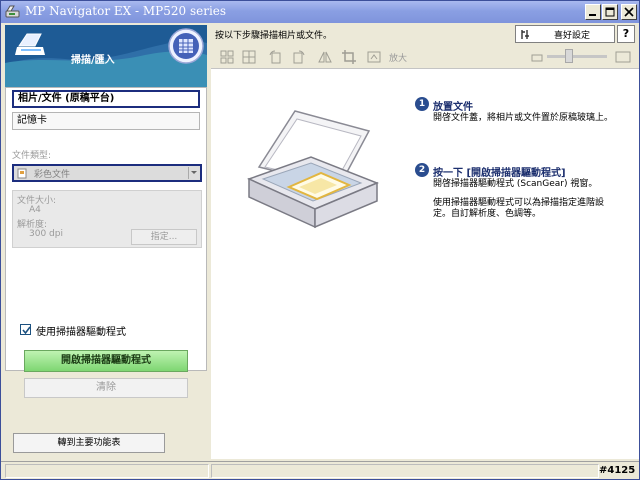  I want to click on preferences-button: 喜好設定, so click(565, 34).